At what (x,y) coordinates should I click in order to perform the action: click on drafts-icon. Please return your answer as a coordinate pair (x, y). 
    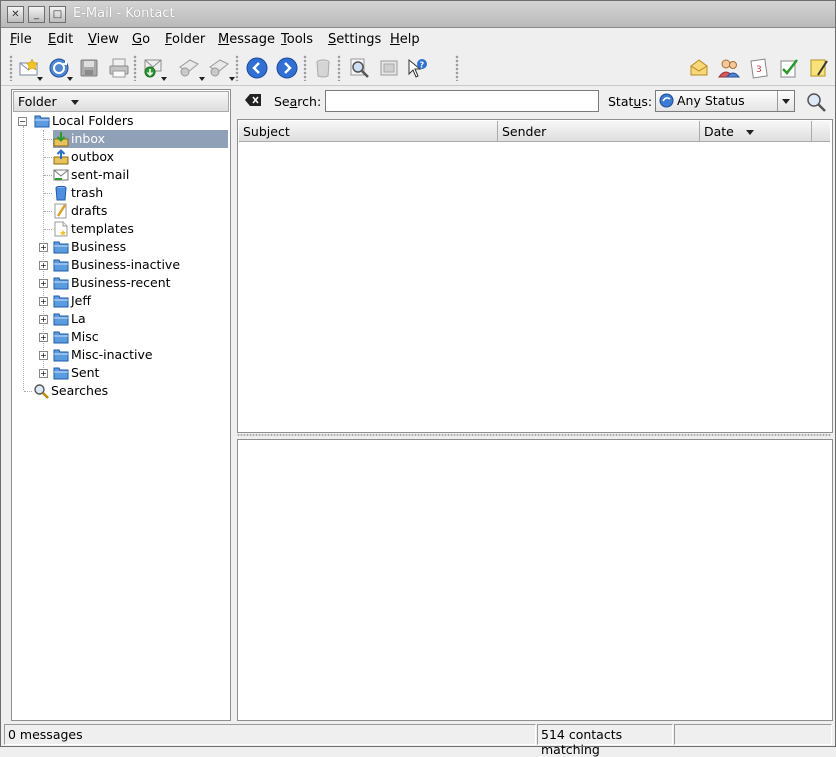
    Looking at the image, I should click on (61, 211).